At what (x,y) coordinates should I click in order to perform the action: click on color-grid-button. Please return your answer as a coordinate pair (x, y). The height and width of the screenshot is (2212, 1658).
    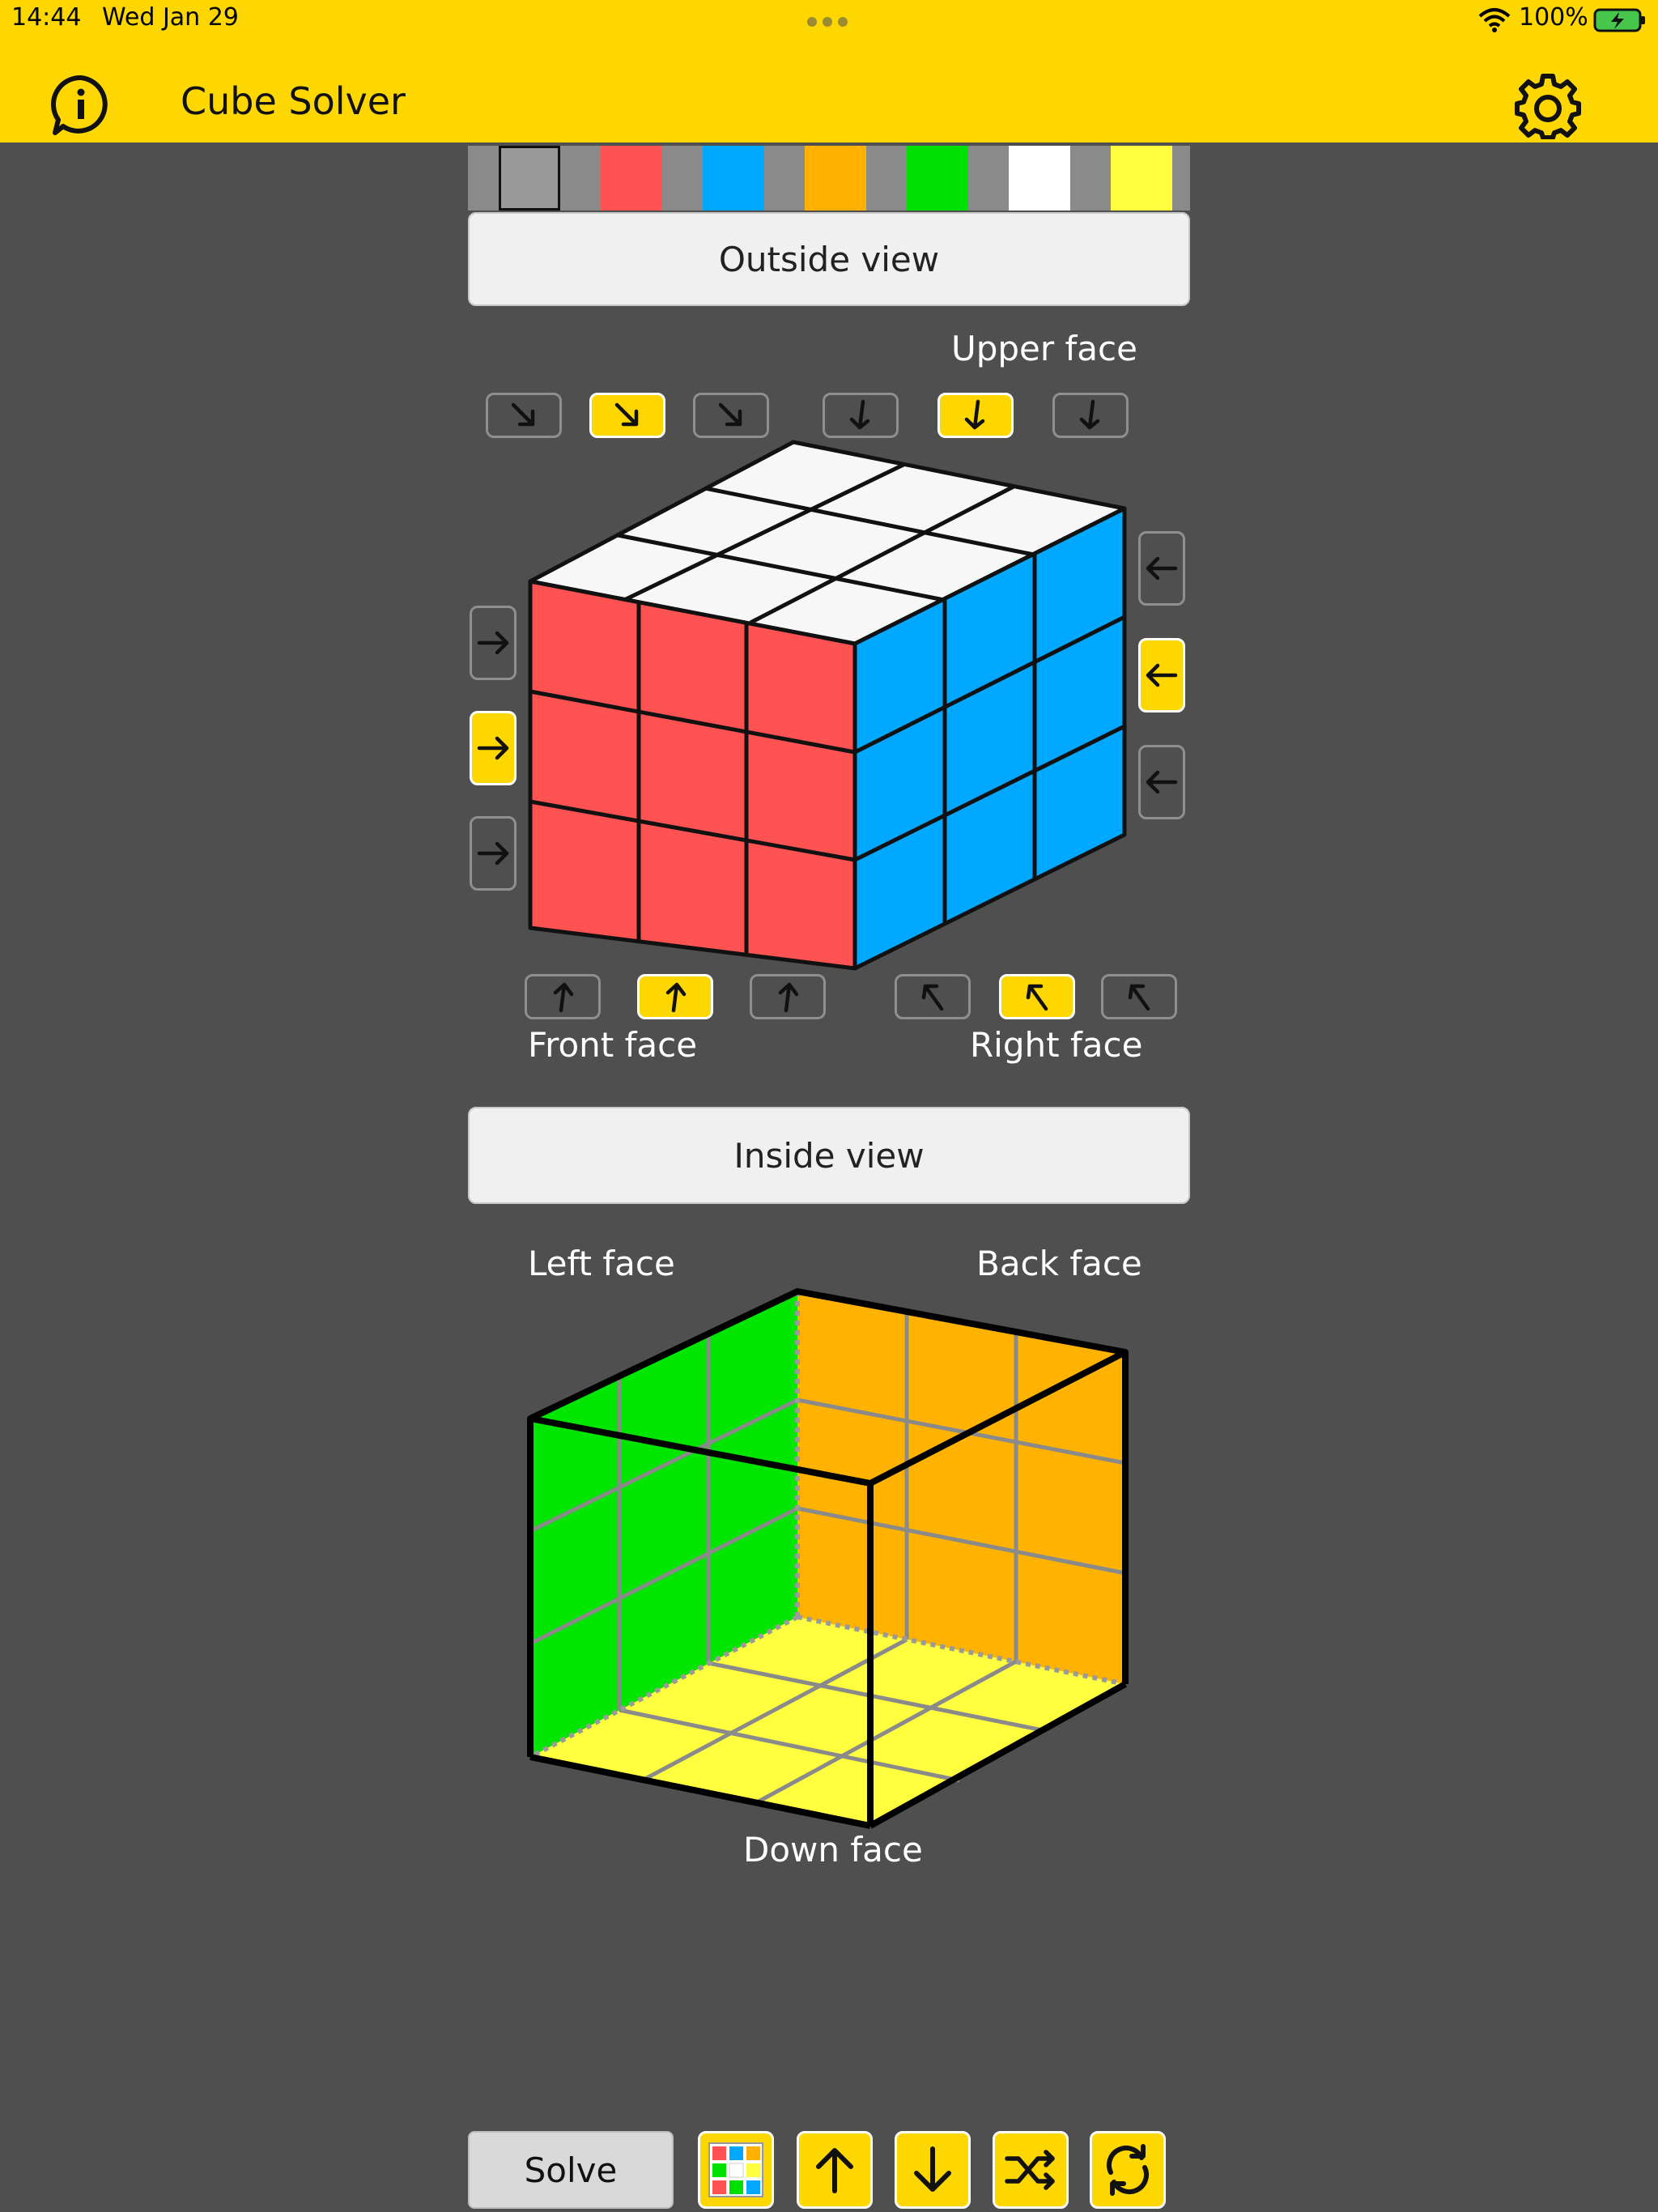
    Looking at the image, I should click on (736, 2170).